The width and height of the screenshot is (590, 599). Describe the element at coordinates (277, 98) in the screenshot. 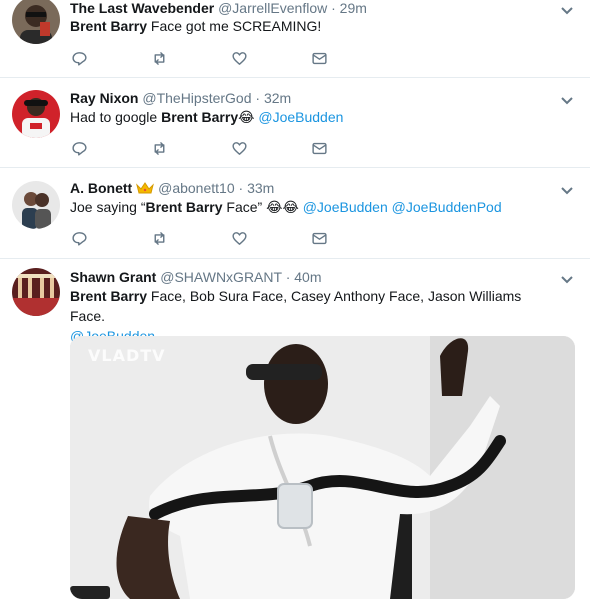

I see `timestamp: 32m` at that location.